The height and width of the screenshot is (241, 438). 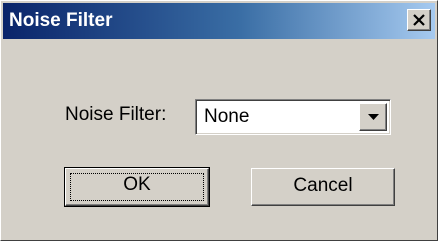 I want to click on window-title: Noise Filter, so click(x=61, y=20).